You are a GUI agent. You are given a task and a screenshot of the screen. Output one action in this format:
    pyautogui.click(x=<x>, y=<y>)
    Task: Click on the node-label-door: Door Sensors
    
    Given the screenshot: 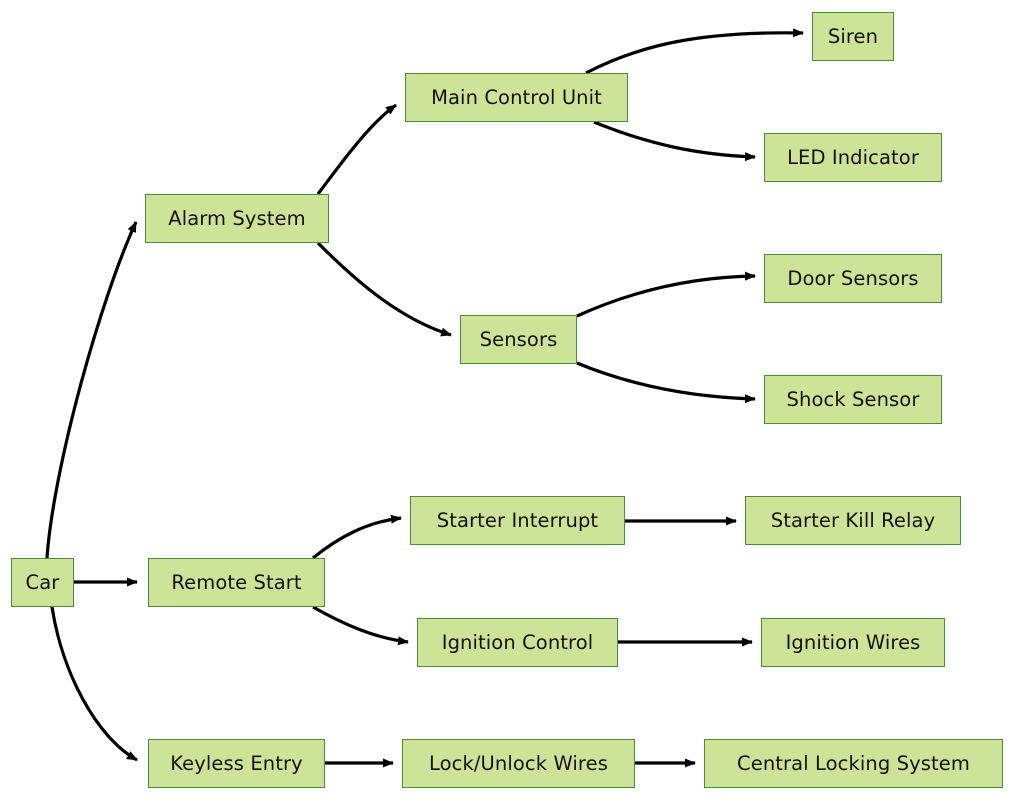 What is the action you would take?
    pyautogui.click(x=853, y=278)
    